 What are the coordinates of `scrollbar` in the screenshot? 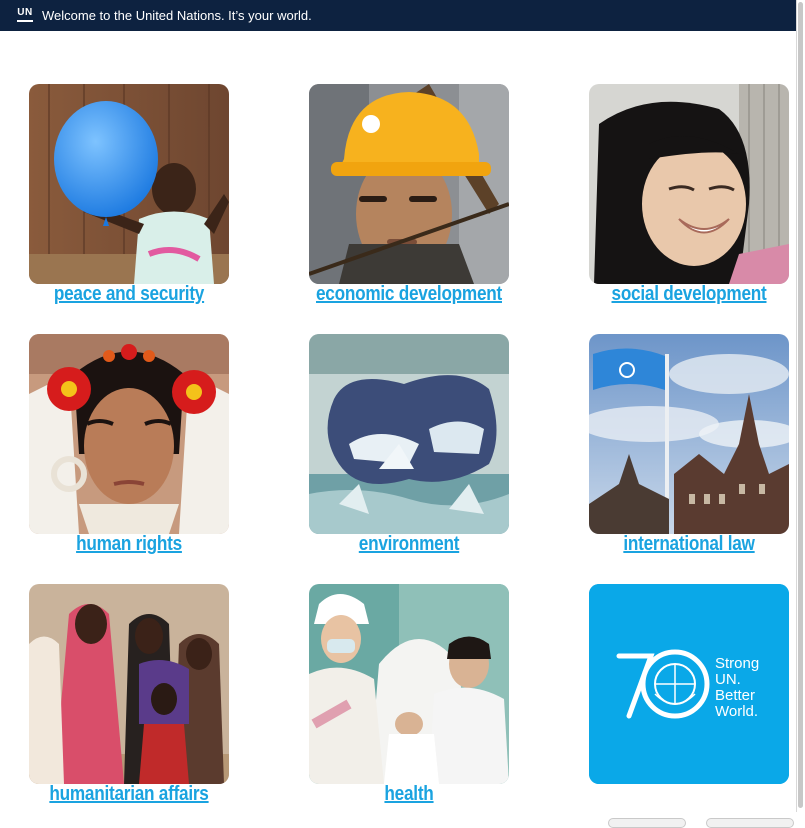 It's located at (800, 411).